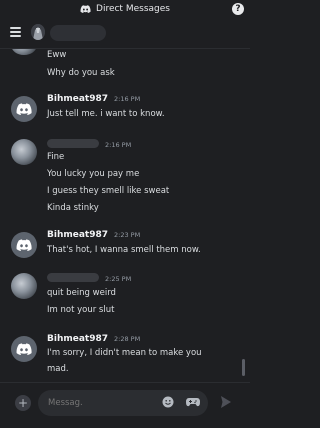 This screenshot has width=320, height=428. Describe the element at coordinates (118, 279) in the screenshot. I see `timestamp: 2:25 PM` at that location.